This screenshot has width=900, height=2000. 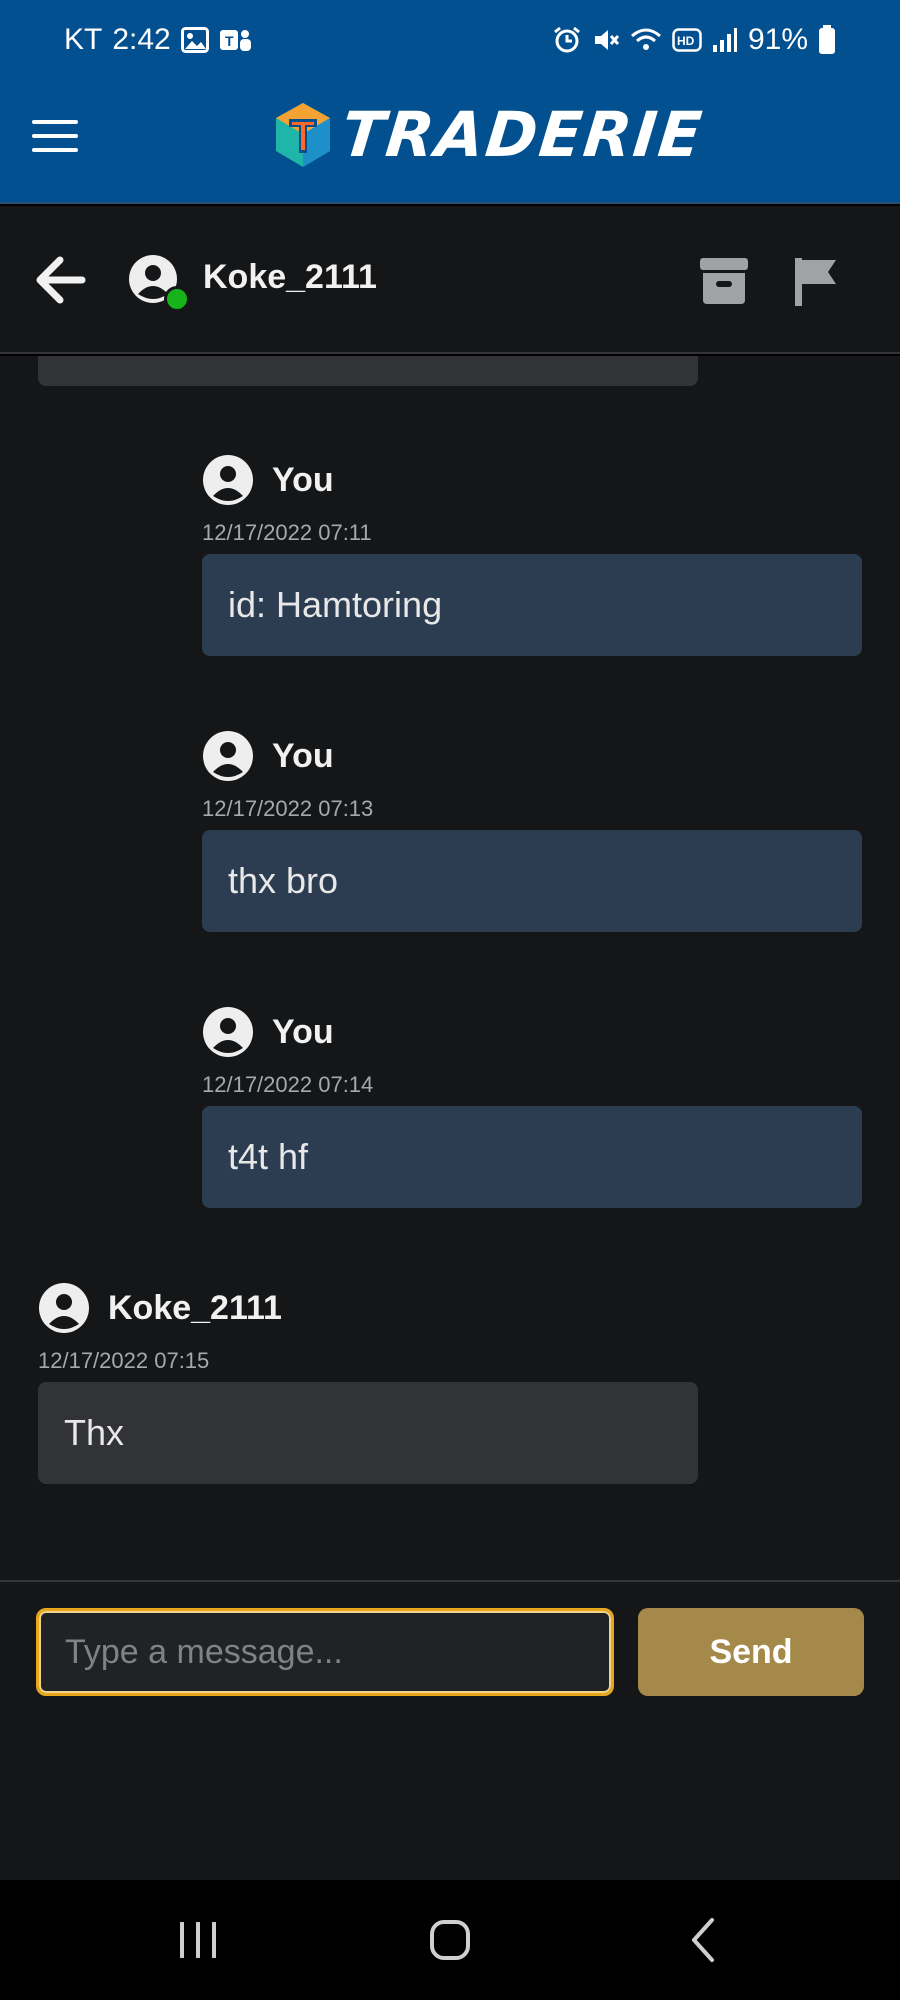 I want to click on chat-partner-name: Koke_2111, so click(x=290, y=277).